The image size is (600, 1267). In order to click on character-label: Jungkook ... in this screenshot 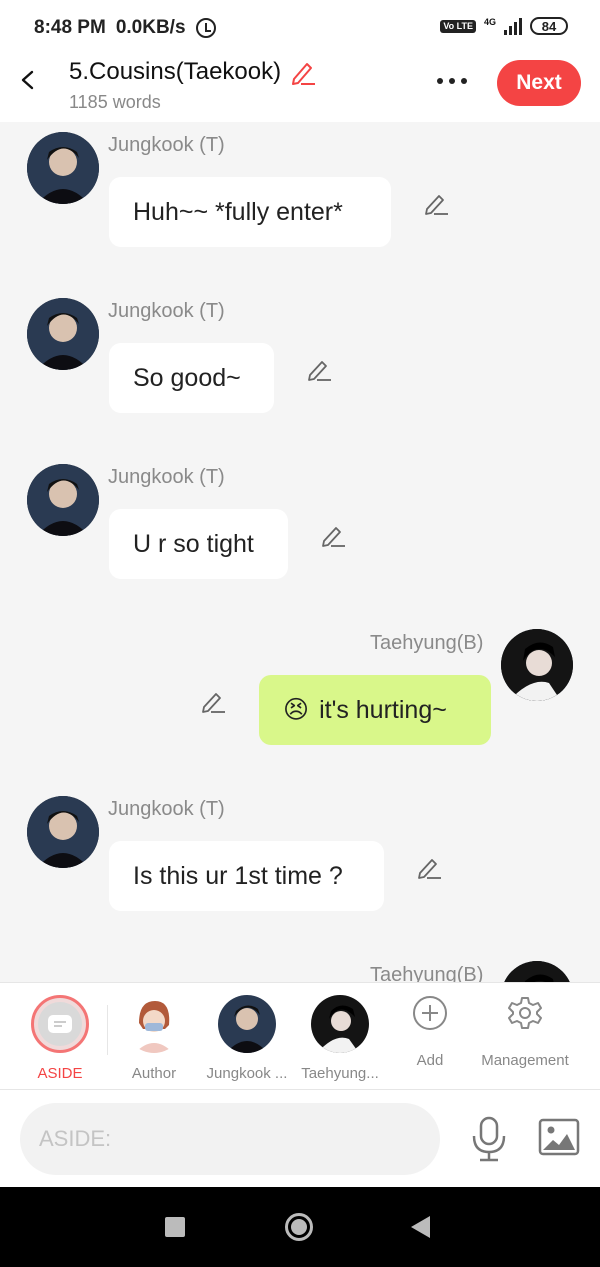, I will do `click(247, 1073)`.